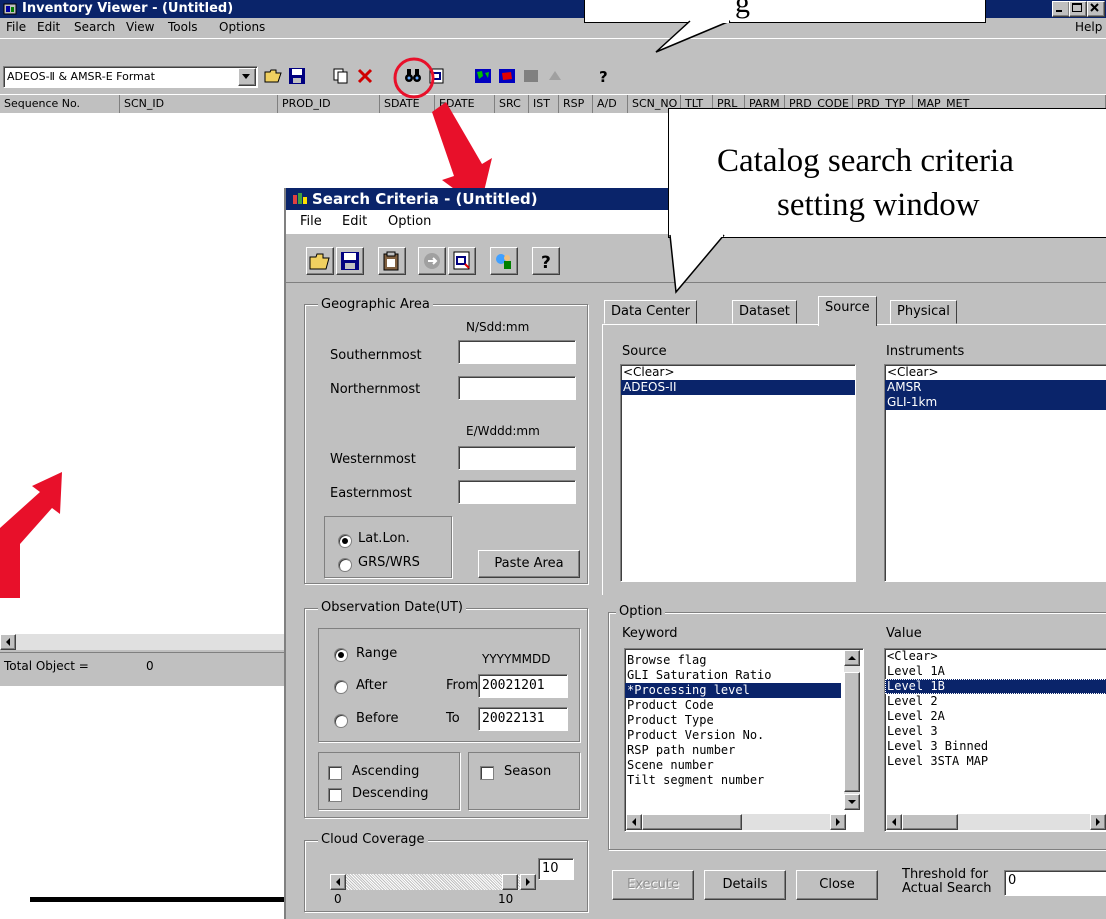  What do you see at coordinates (345, 541) in the screenshot?
I see `latlon-radio` at bounding box center [345, 541].